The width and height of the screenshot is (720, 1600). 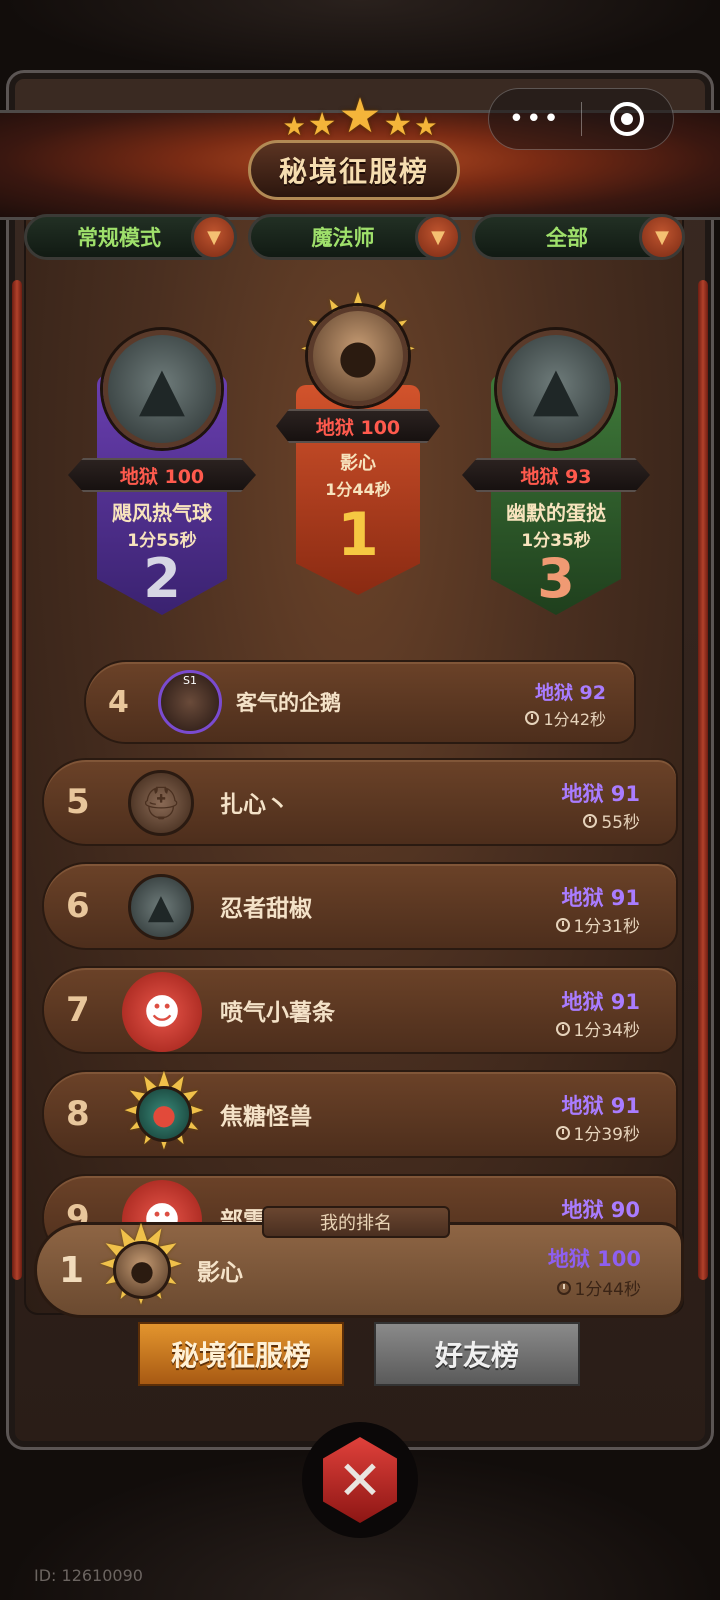 What do you see at coordinates (288, 703) in the screenshot?
I see `row-name: 客气的企鹅` at bounding box center [288, 703].